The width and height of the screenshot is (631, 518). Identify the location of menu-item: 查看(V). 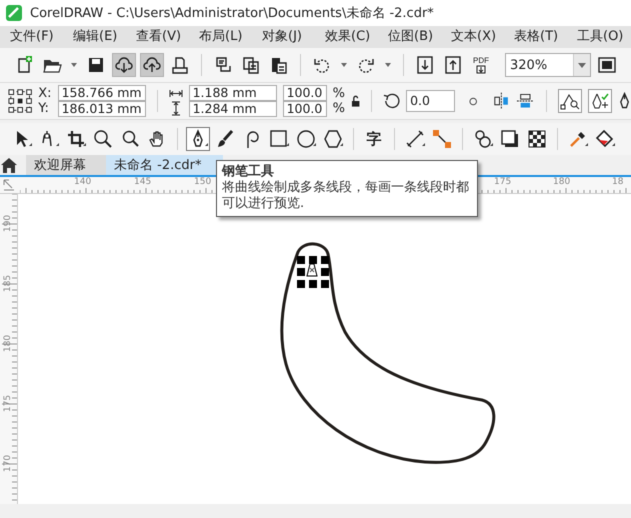
(167, 37).